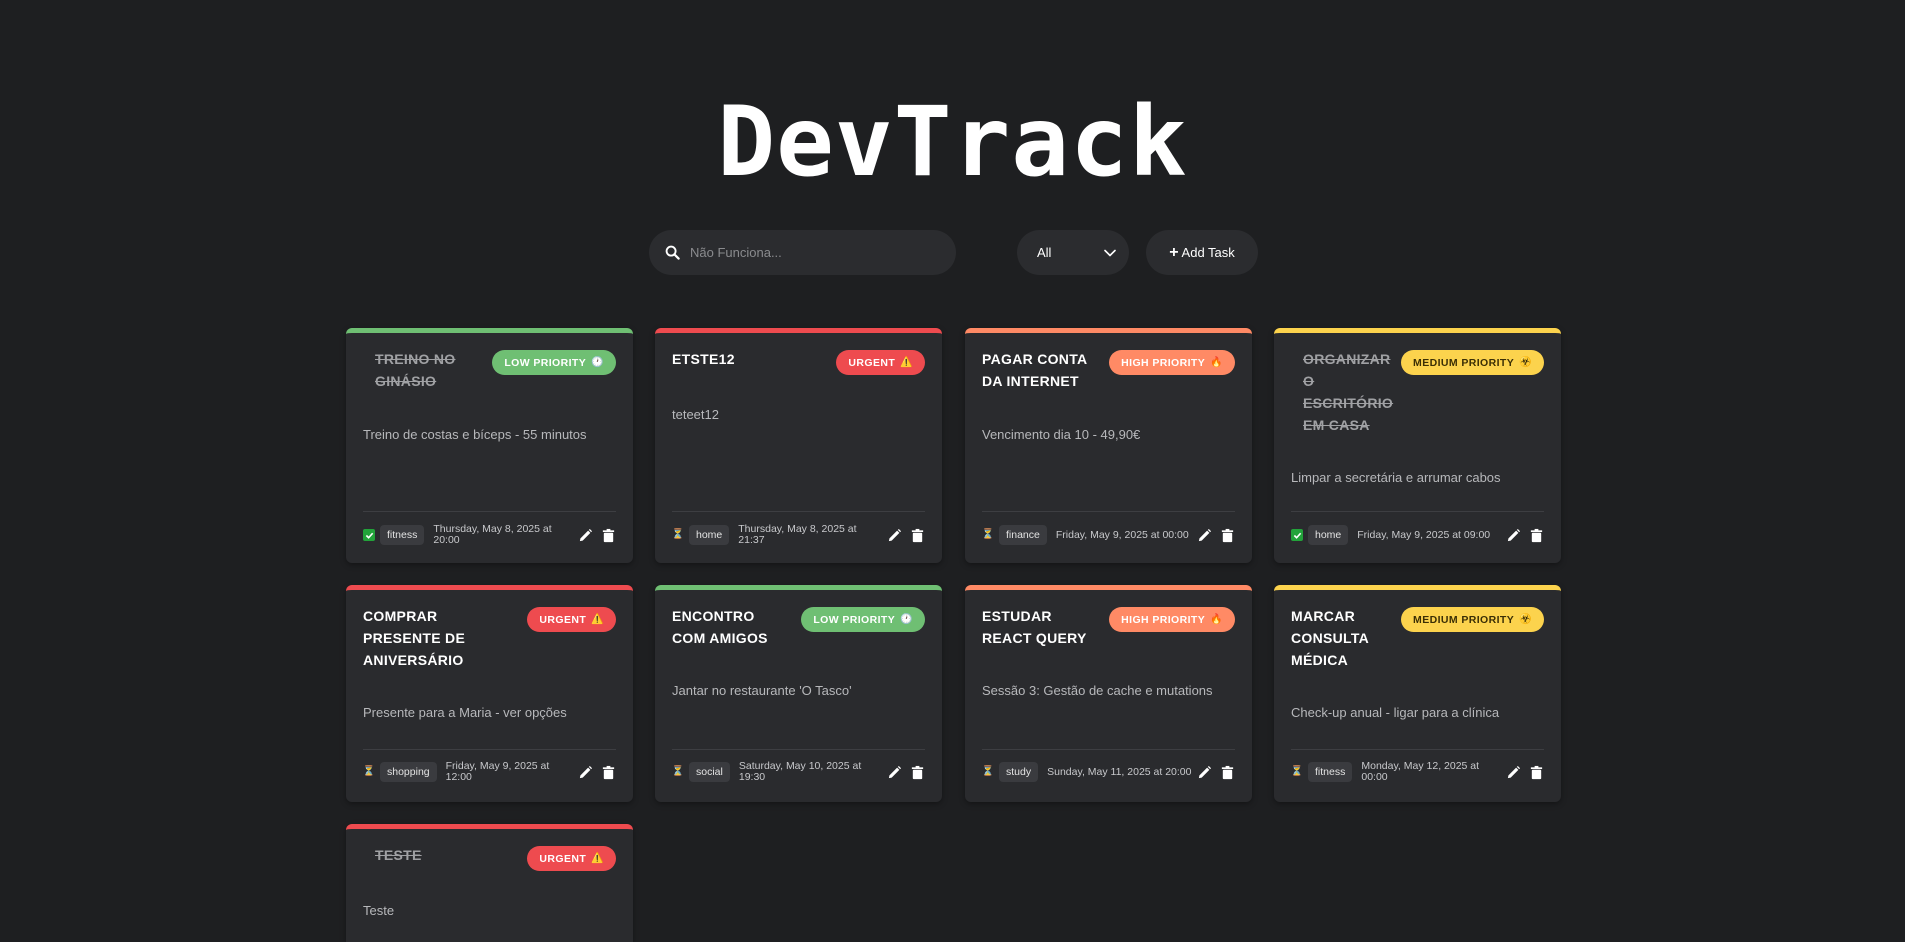 The image size is (1905, 942). What do you see at coordinates (1034, 627) in the screenshot?
I see `task-title: Estudar React Query` at bounding box center [1034, 627].